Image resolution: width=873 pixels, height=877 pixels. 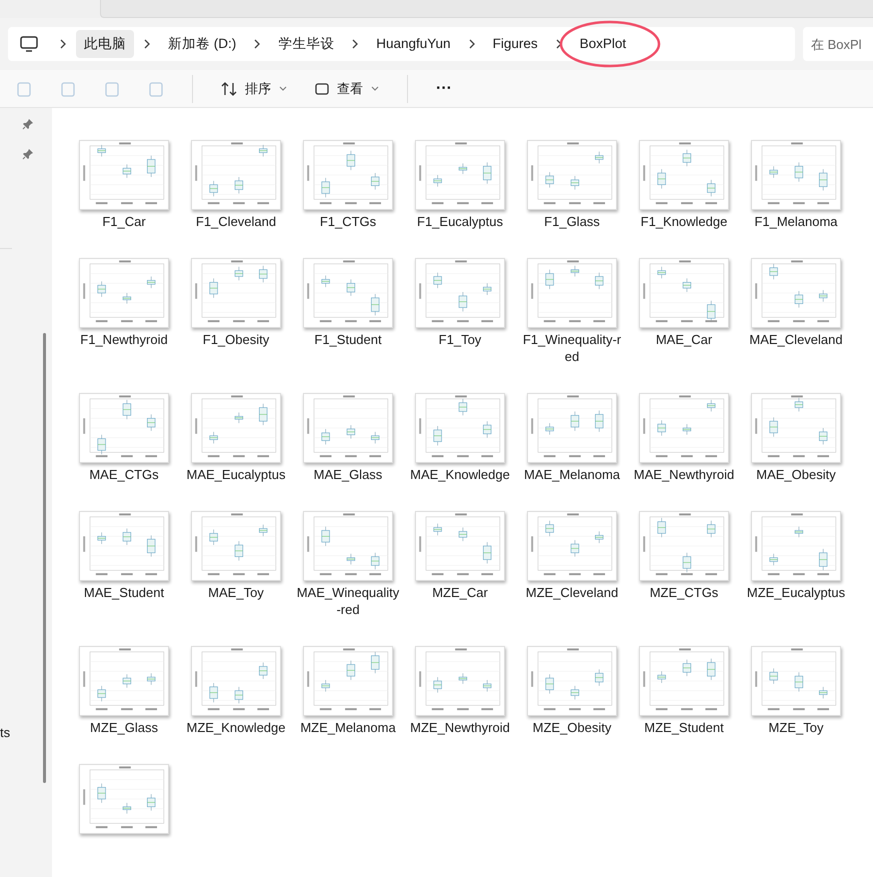 I want to click on file-name: MAE_Cleveland, so click(x=796, y=339).